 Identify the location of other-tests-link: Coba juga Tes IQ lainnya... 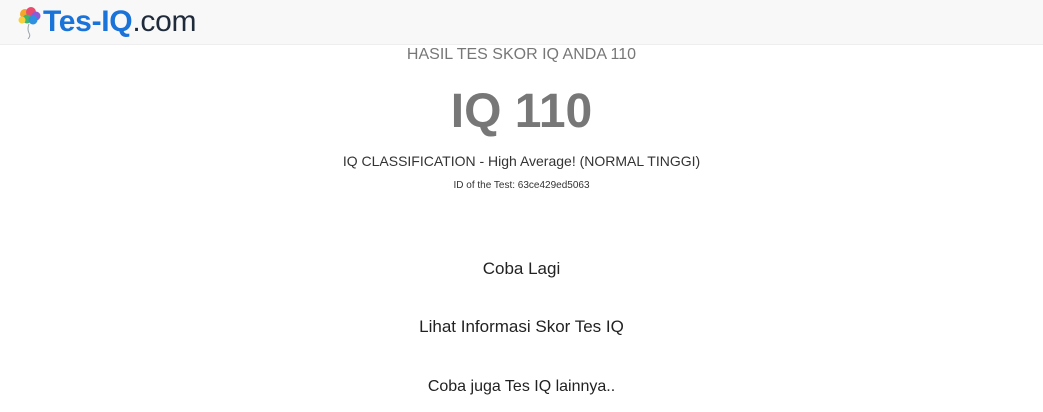
(521, 387).